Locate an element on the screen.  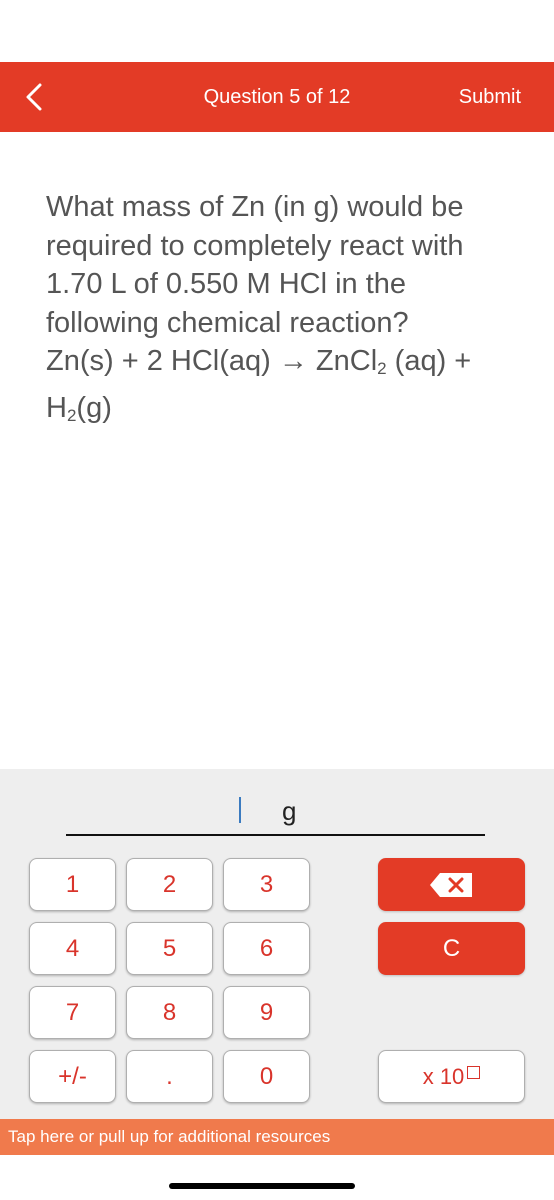
key-3: 3 is located at coordinates (266, 884).